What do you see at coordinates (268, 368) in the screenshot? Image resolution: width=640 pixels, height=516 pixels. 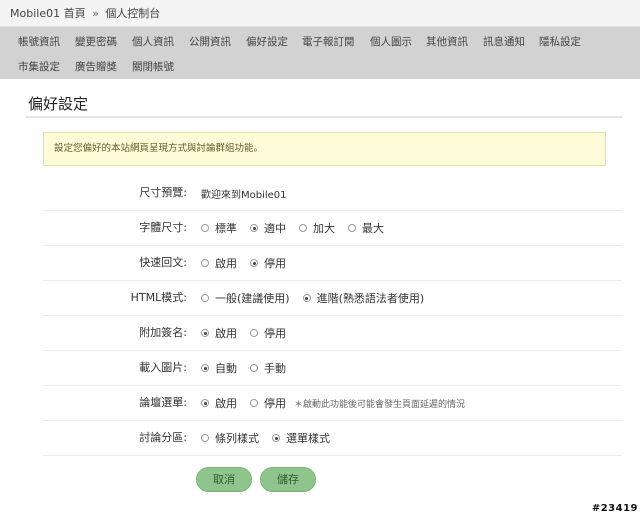 I see `load-images-option-manual: 手動` at bounding box center [268, 368].